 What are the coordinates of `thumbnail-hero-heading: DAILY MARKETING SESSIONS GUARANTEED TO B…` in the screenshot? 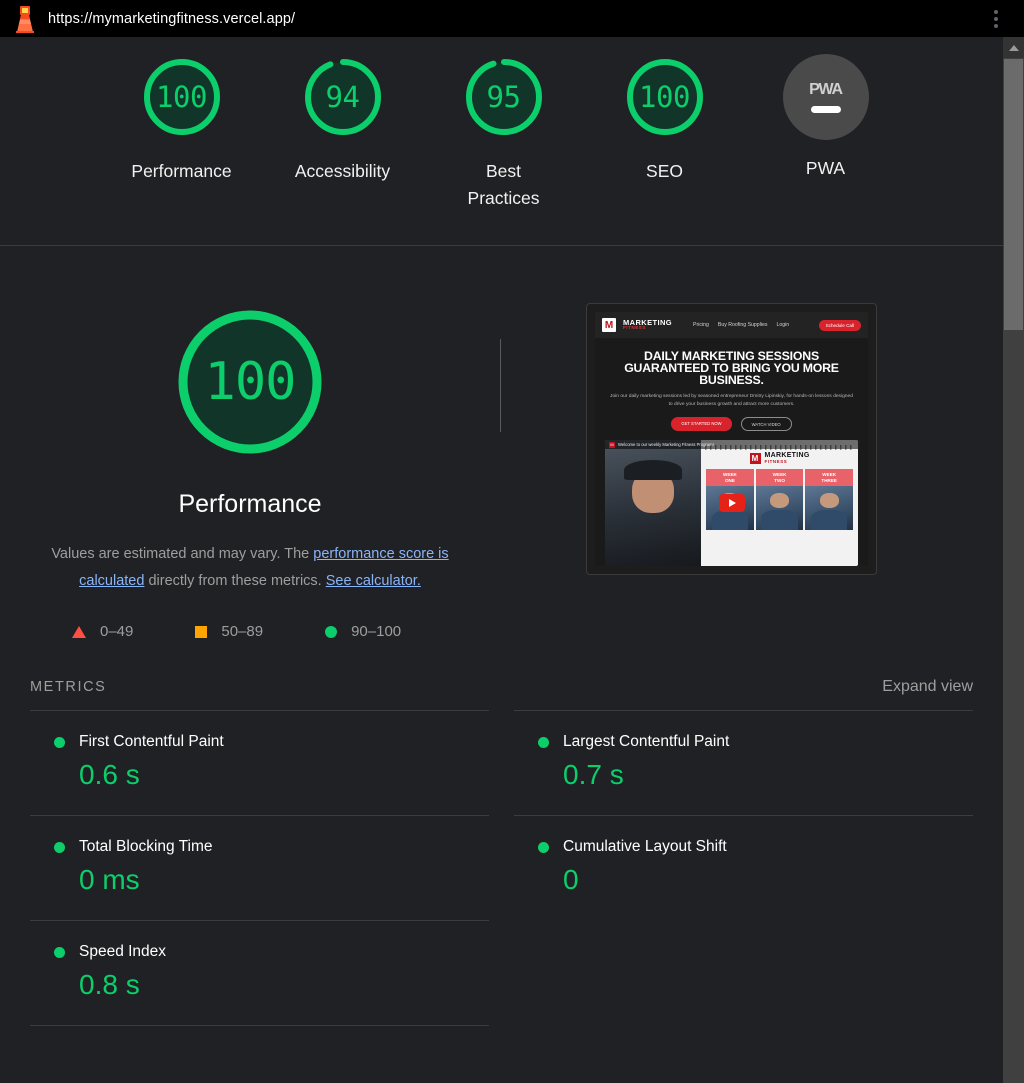 It's located at (731, 368).